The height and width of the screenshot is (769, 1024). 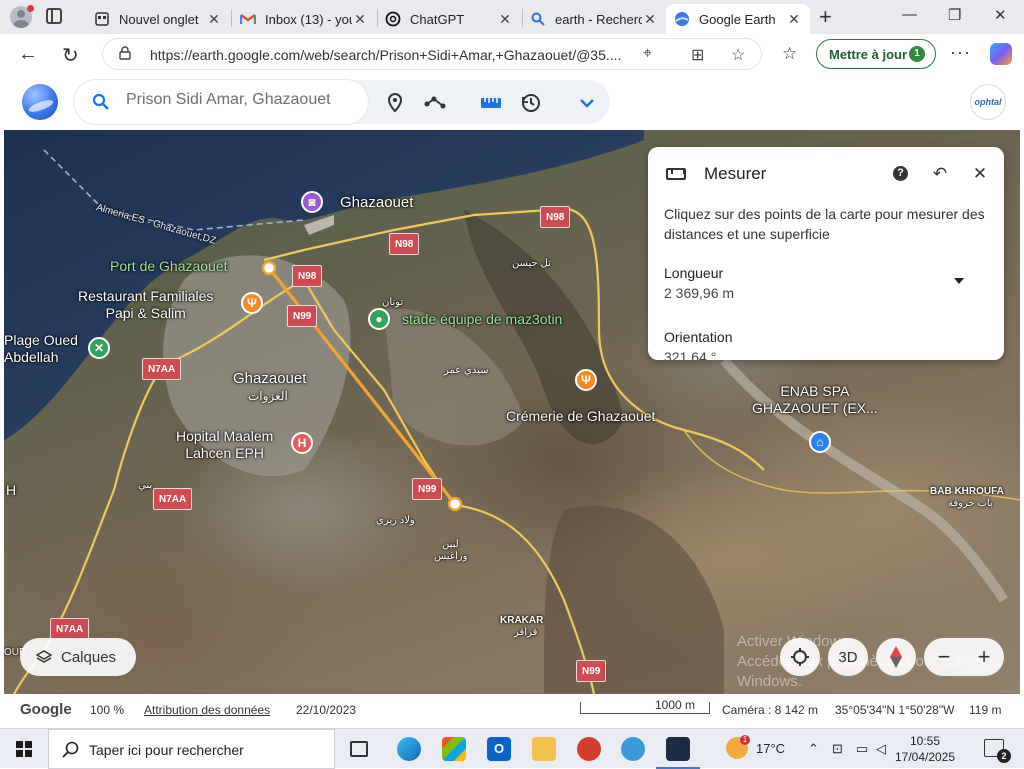 What do you see at coordinates (499, 749) in the screenshot?
I see `outlook-icon: O` at bounding box center [499, 749].